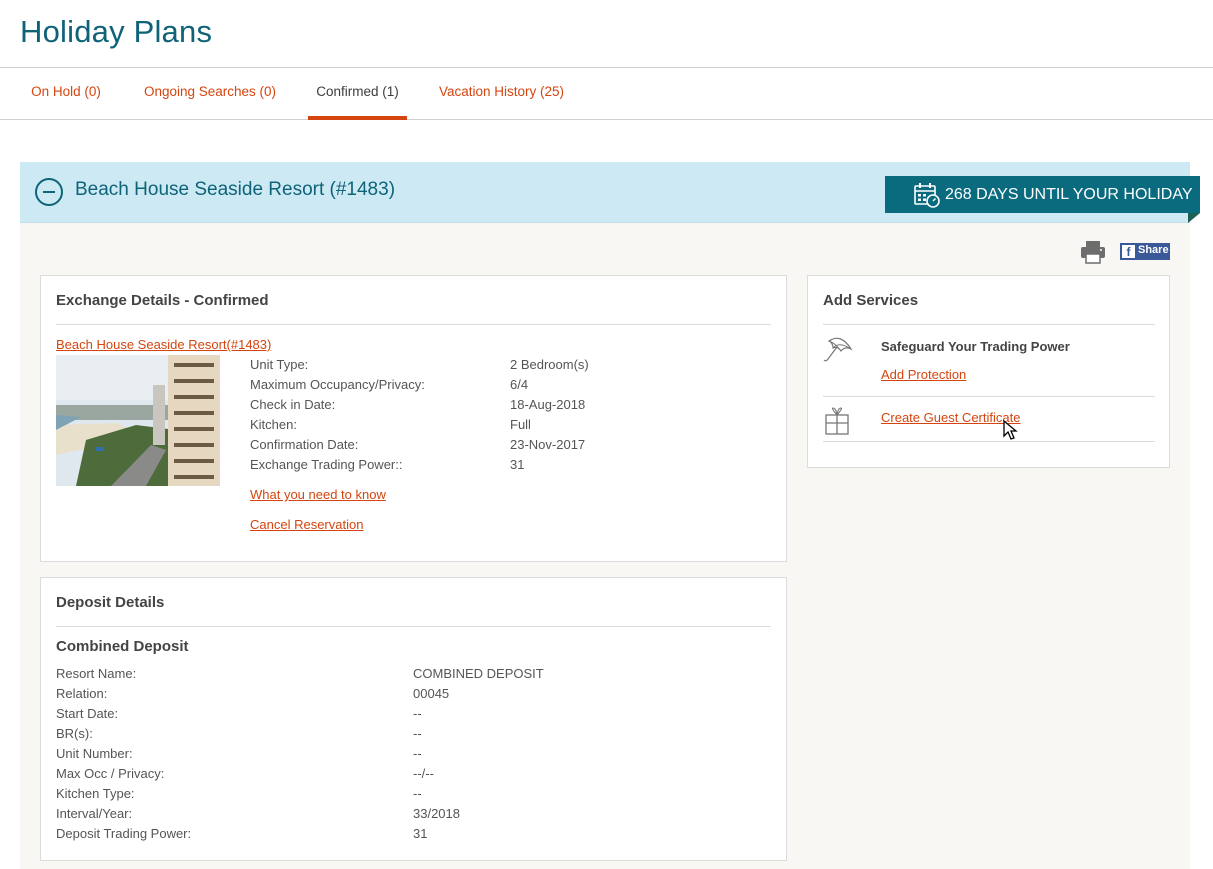 This screenshot has width=1213, height=869. What do you see at coordinates (210, 93) in the screenshot?
I see `tab-ongoing-searches: Ongoing Searches (0)` at bounding box center [210, 93].